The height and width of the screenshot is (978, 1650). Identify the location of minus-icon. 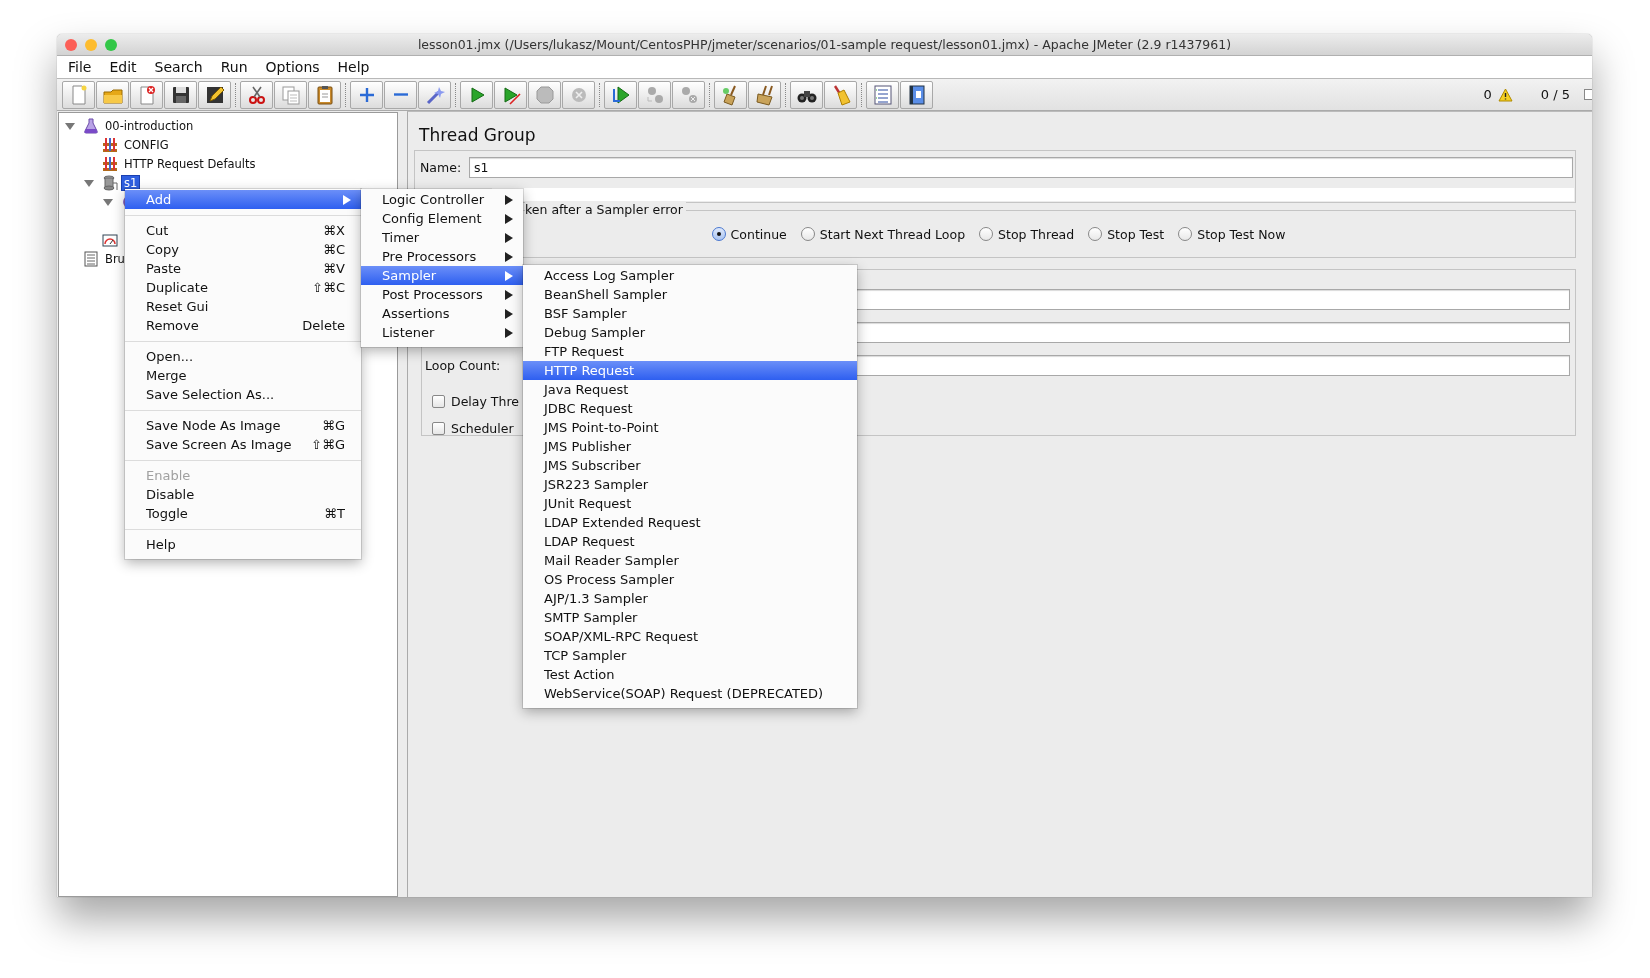
(400, 94).